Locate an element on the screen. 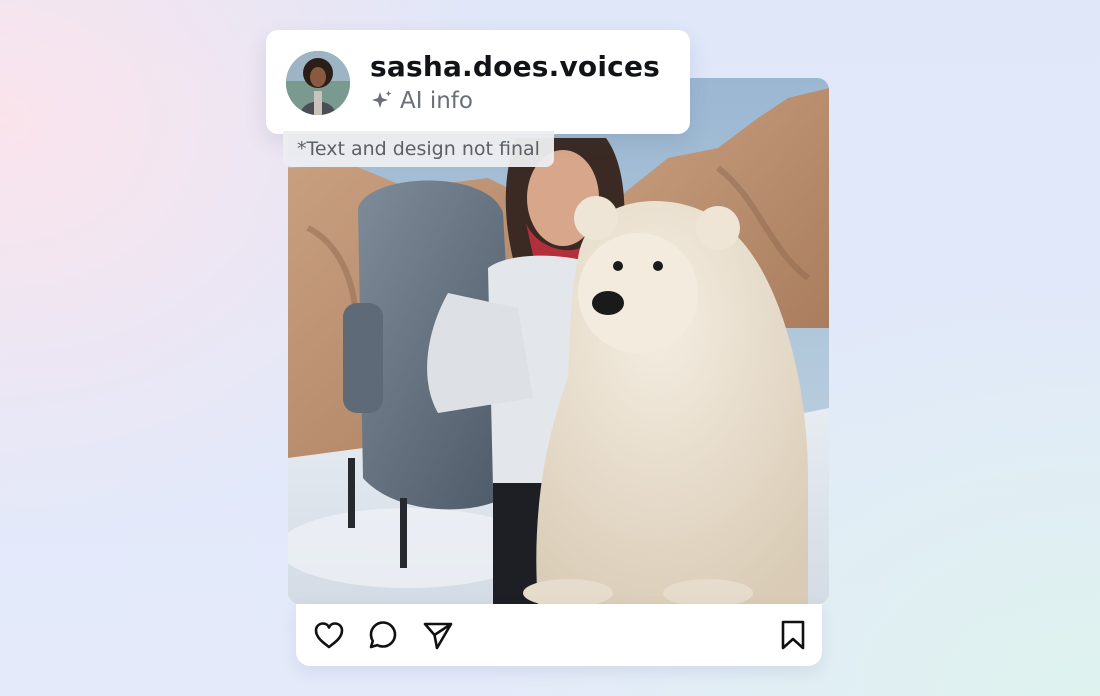  disclaimer-tag: *Text and design not final is located at coordinates (418, 149).